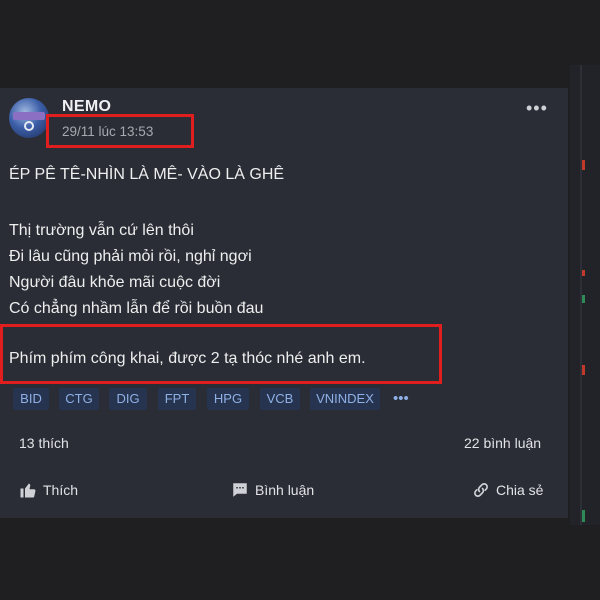 This screenshot has width=600, height=600. I want to click on share-label: Chia sẻ, so click(520, 490).